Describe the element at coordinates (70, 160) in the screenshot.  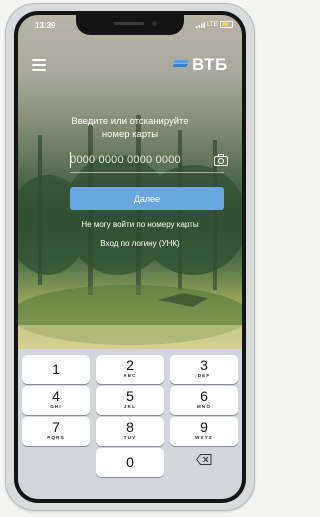
I see `text-caret` at that location.